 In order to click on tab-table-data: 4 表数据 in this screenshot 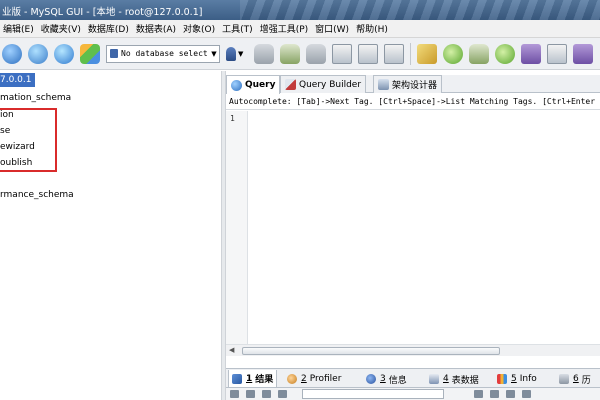, I will do `click(454, 379)`.